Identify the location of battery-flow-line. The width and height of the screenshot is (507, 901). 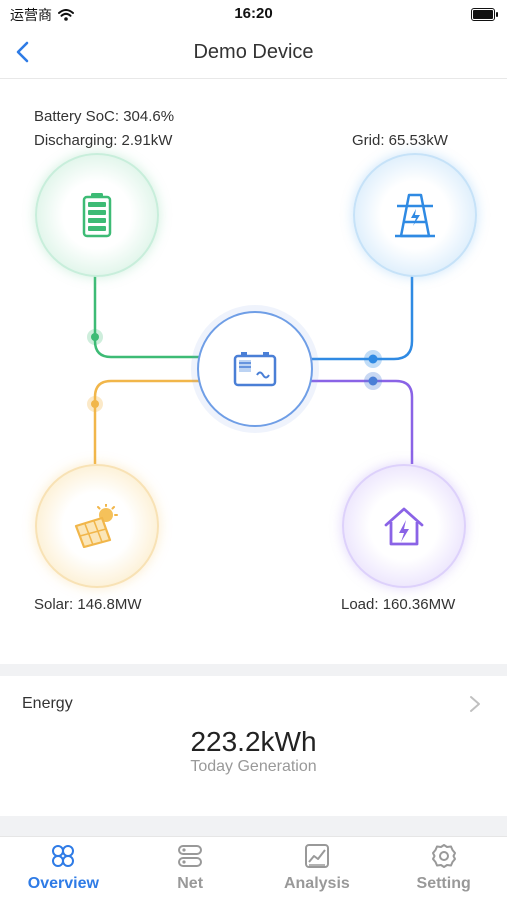
(146, 316).